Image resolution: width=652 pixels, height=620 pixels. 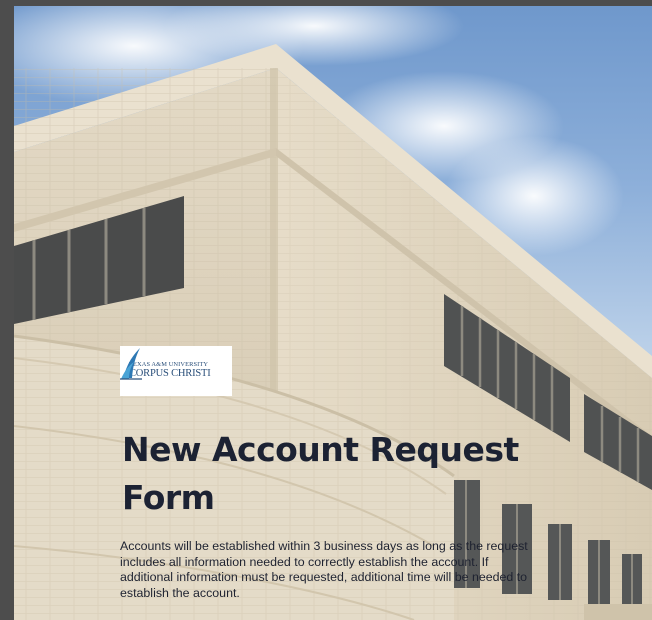 What do you see at coordinates (176, 371) in the screenshot?
I see `university-logo: TEXAS A&M UNIVERSITY CORPUS CHRISTI` at bounding box center [176, 371].